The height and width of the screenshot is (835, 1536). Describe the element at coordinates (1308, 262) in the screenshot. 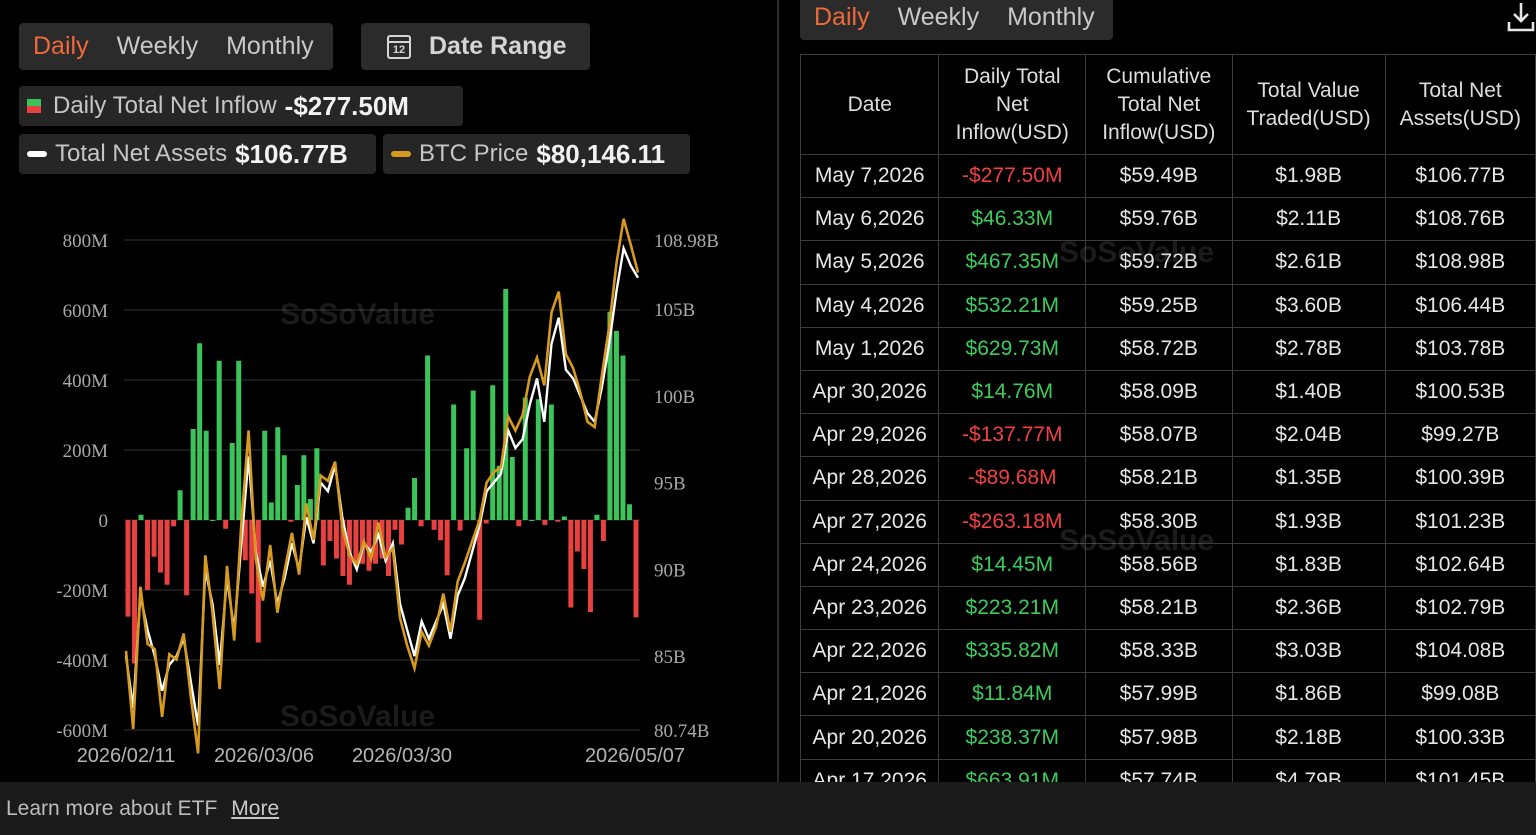

I see `table-cell: $2.61B` at that location.